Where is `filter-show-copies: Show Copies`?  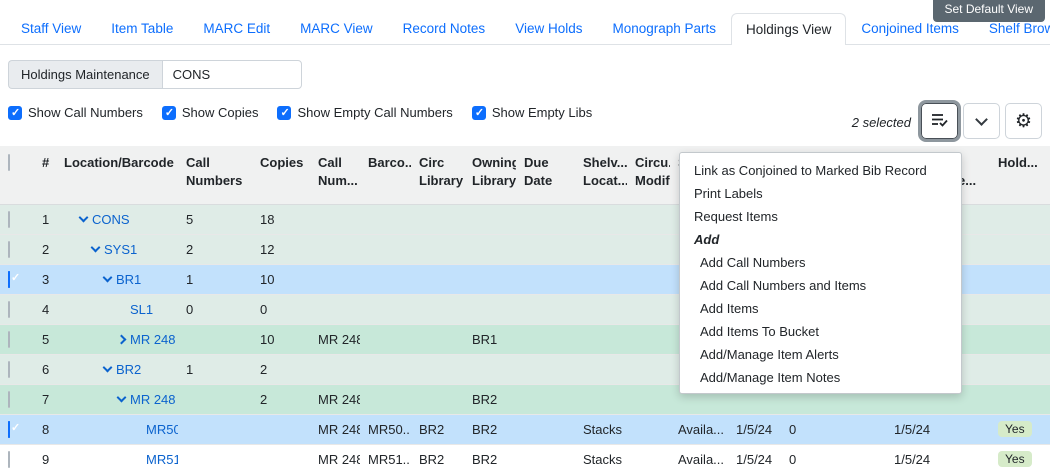
filter-show-copies: Show Copies is located at coordinates (209, 112).